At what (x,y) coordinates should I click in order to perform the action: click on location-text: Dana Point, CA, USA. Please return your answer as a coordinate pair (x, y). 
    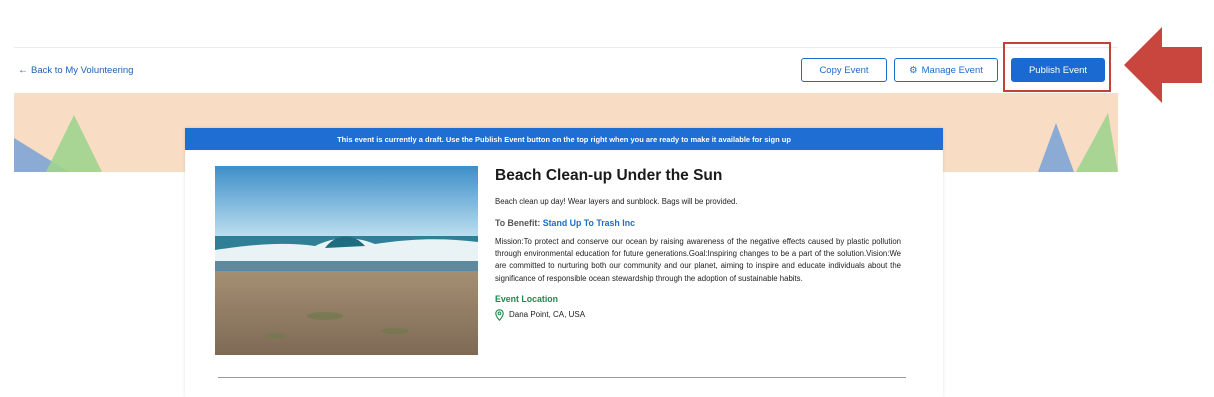
    Looking at the image, I should click on (547, 315).